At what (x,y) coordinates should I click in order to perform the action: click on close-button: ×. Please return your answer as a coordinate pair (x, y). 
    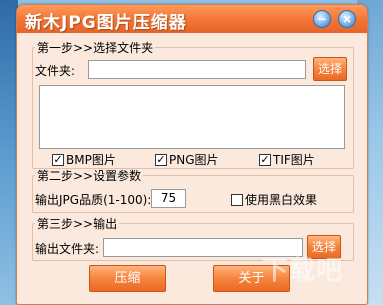
    Looking at the image, I should click on (347, 19).